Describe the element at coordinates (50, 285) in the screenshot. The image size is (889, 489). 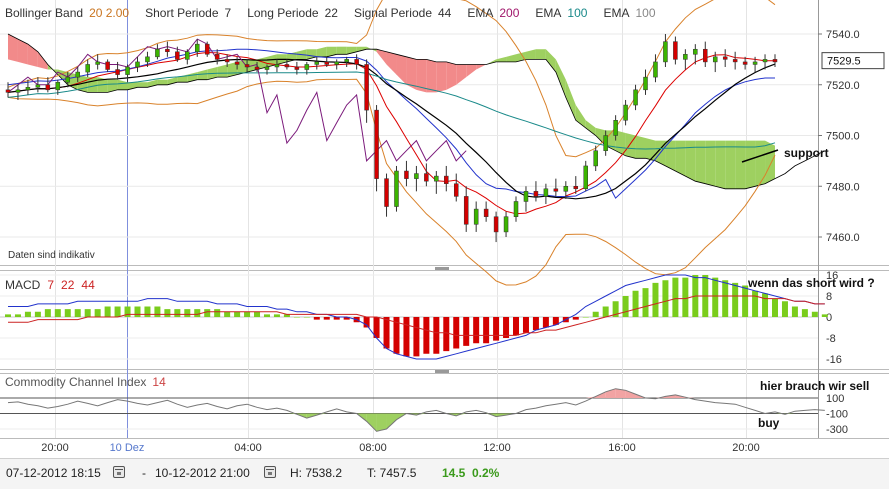
I see `macd-param: 7` at that location.